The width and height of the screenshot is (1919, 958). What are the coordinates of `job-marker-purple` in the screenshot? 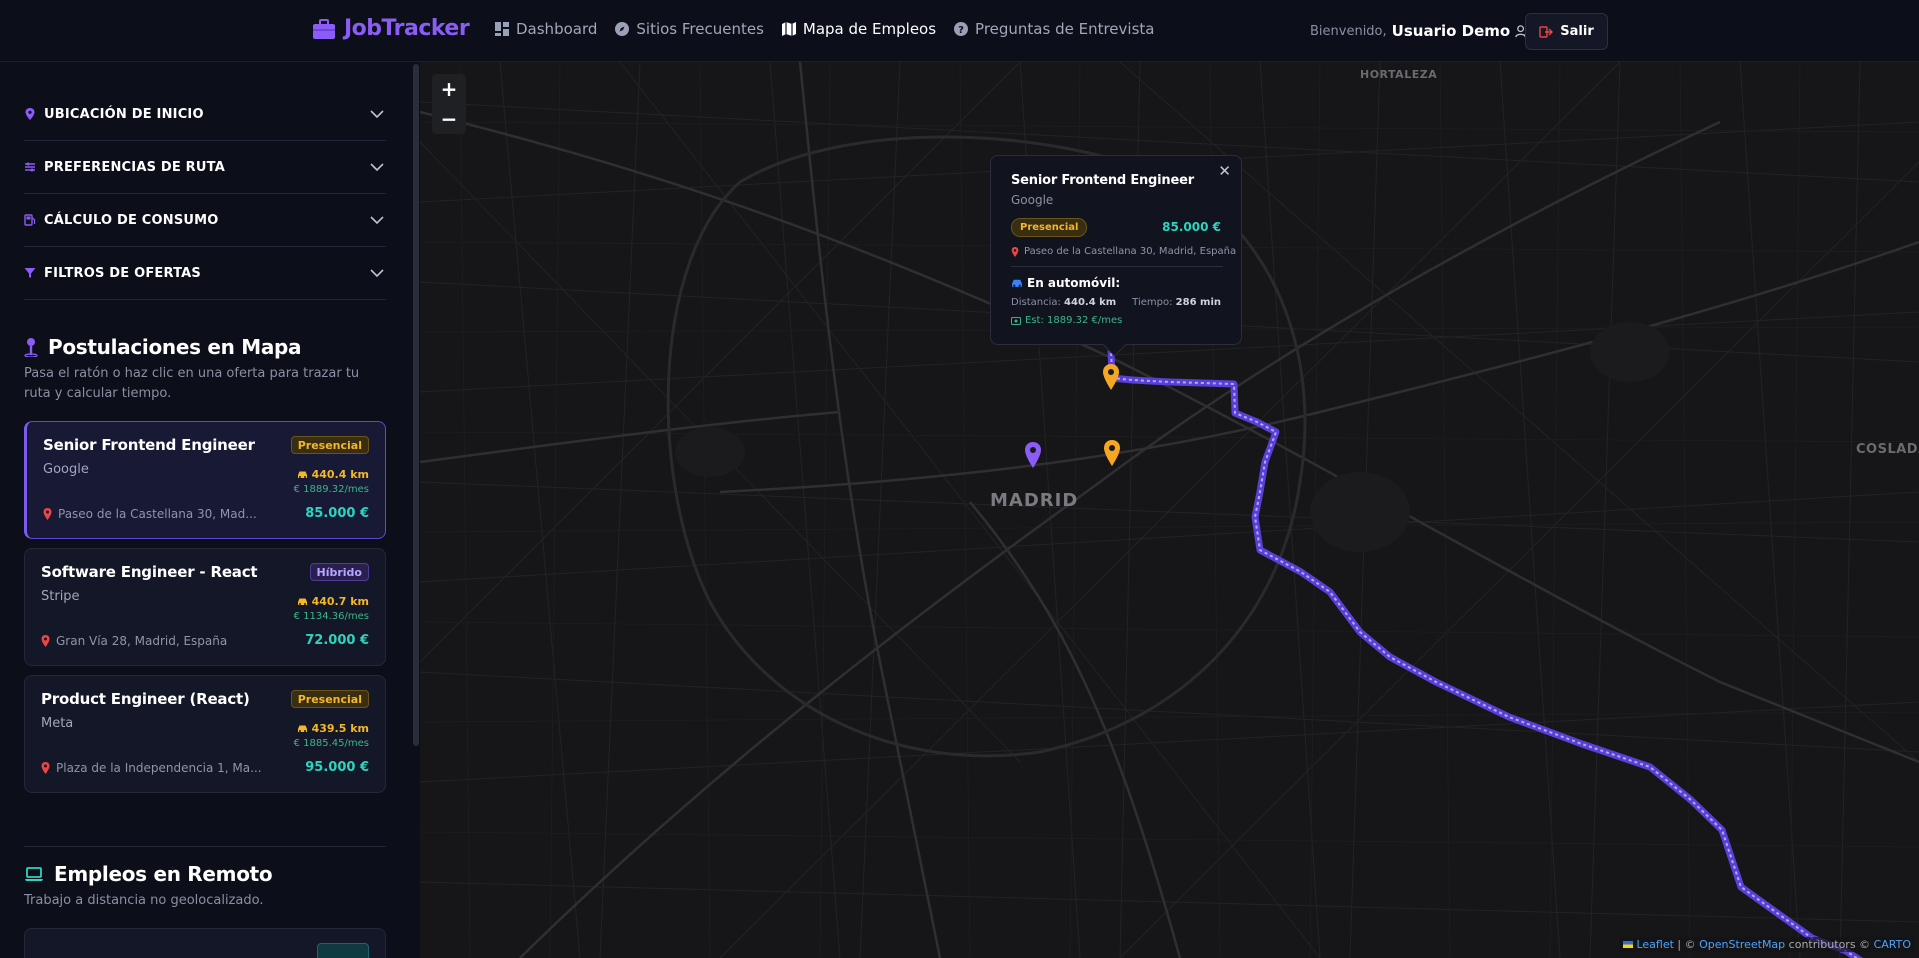 It's located at (1033, 455).